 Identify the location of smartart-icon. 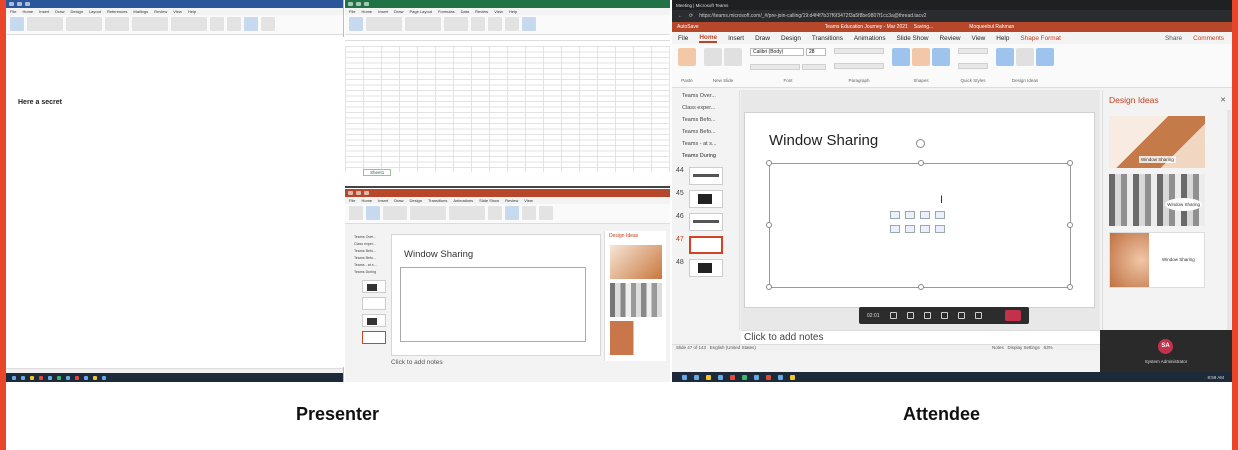
(925, 215).